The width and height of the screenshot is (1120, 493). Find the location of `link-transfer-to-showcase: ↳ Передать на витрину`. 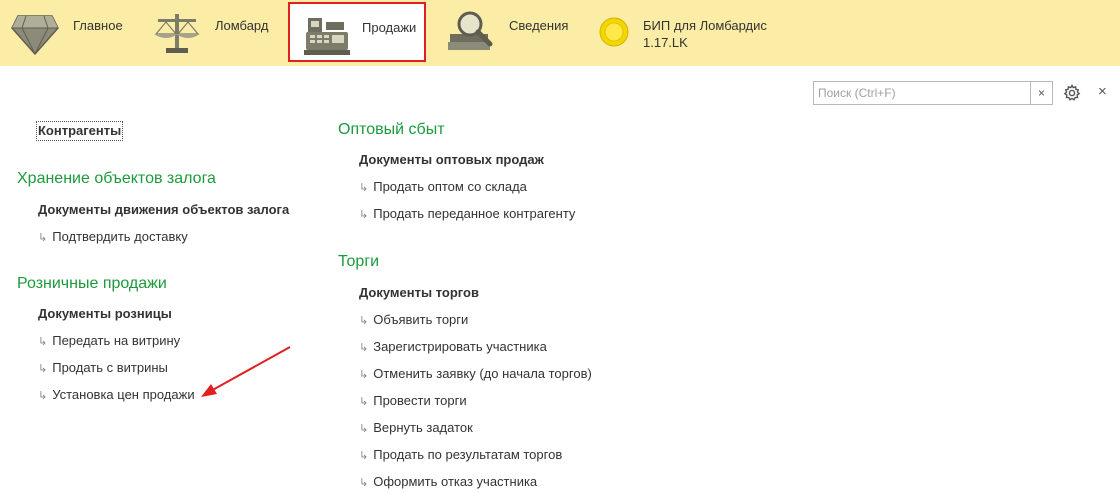

link-transfer-to-showcase: ↳ Передать на витрину is located at coordinates (109, 341).